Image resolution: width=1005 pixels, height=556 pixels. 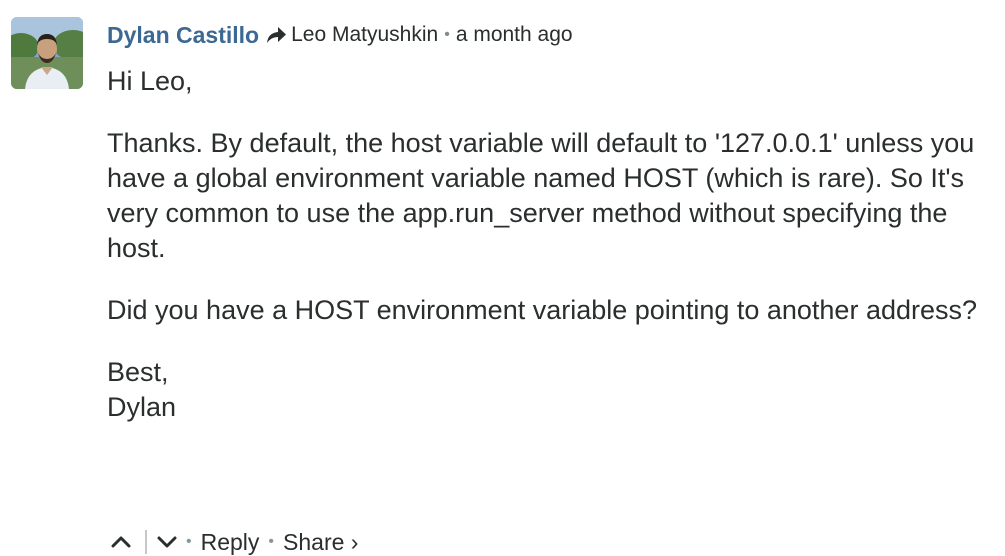 I want to click on reply-arrow-icon, so click(x=276, y=35).